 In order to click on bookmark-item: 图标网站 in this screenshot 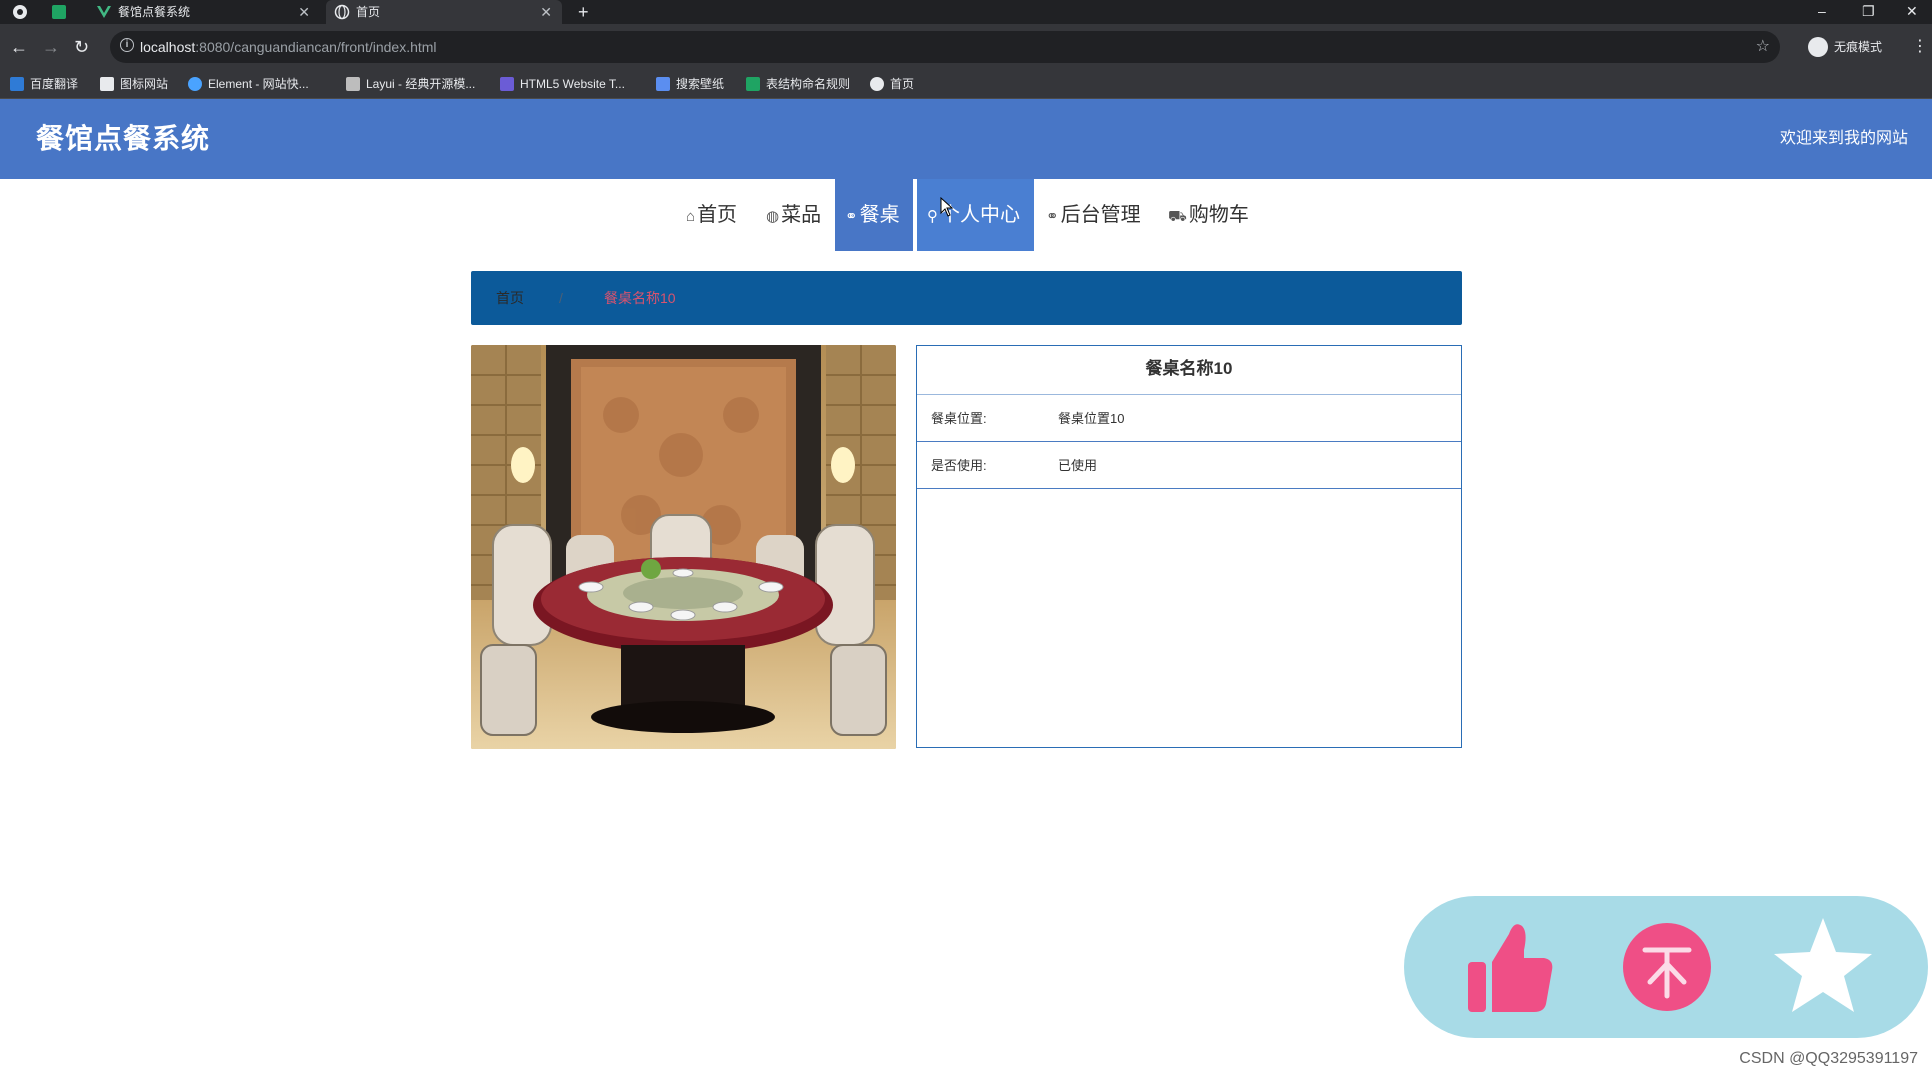, I will do `click(134, 84)`.